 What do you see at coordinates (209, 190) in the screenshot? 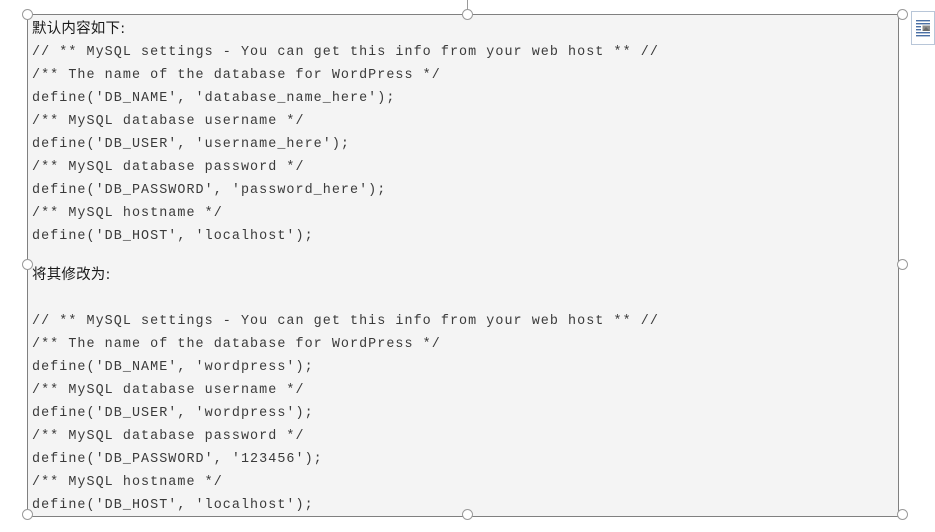
I see `code-line: define('DB_PASSWORD', 'password_here');` at bounding box center [209, 190].